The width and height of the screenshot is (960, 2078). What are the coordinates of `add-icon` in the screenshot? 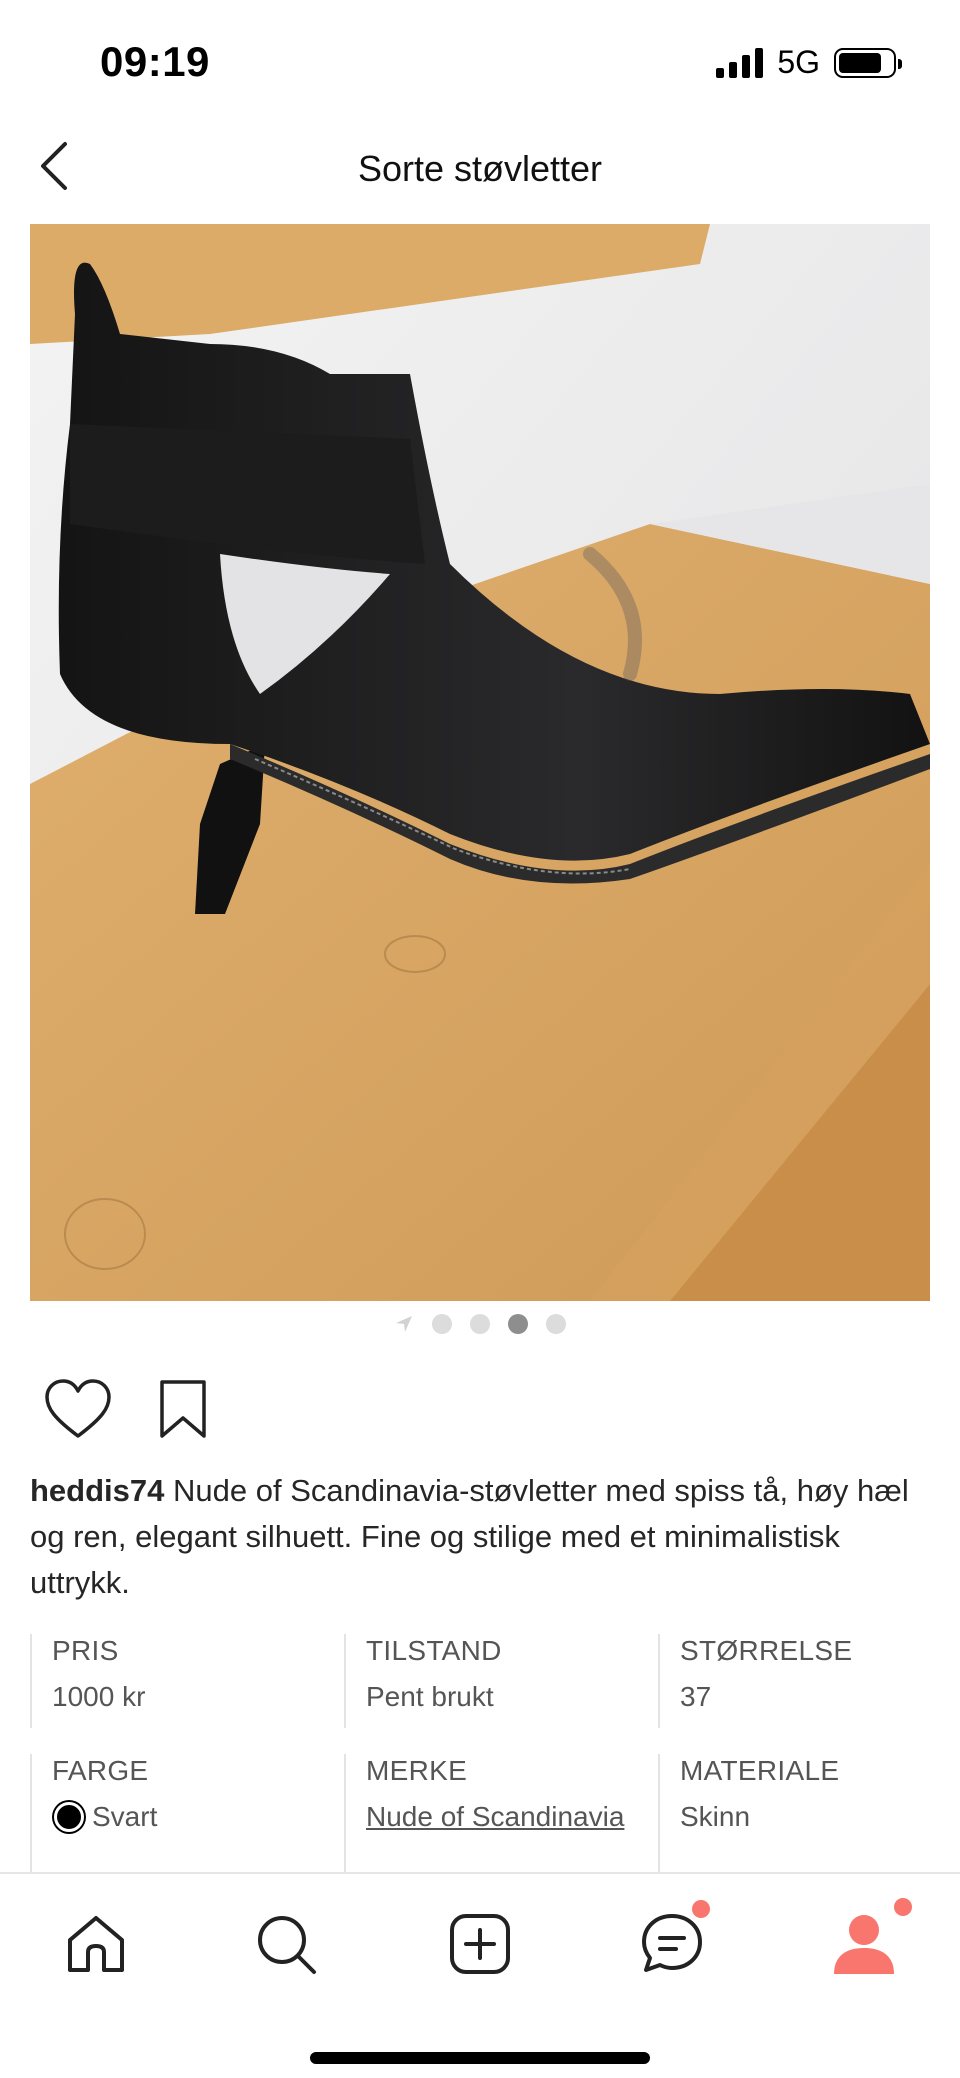 It's located at (480, 1944).